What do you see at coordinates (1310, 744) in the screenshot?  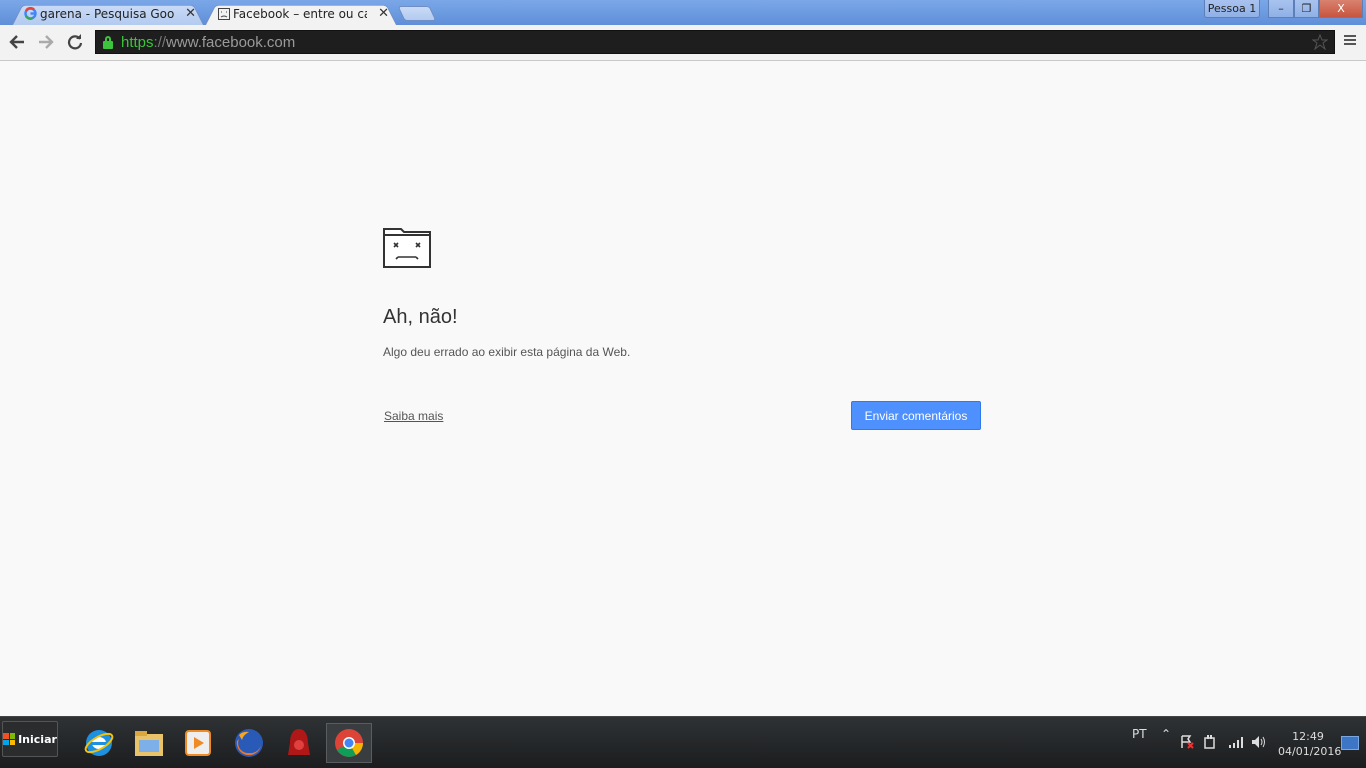 I see `clock: 12:49 04/01/2016` at bounding box center [1310, 744].